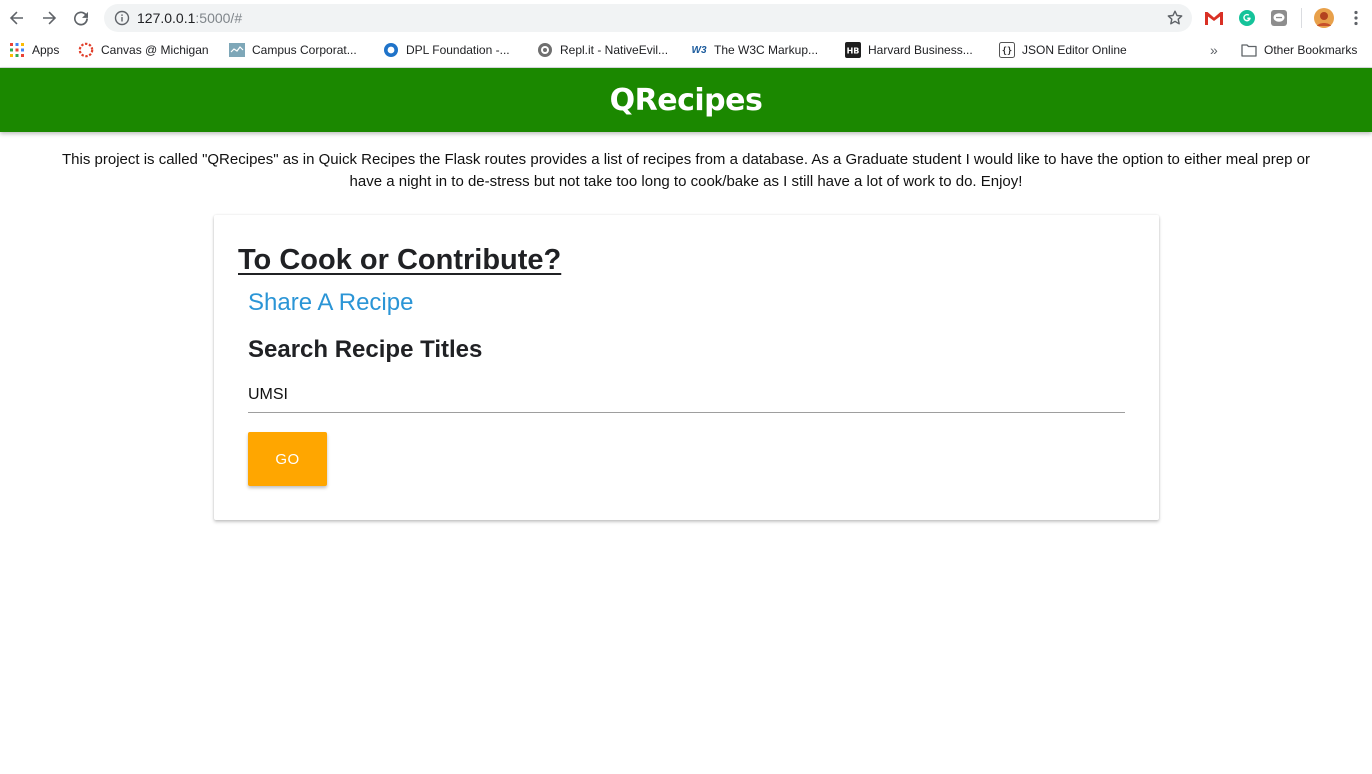 This screenshot has width=1372, height=774. Describe the element at coordinates (330, 303) in the screenshot. I see `share-recipe-link: Share A Recipe` at that location.